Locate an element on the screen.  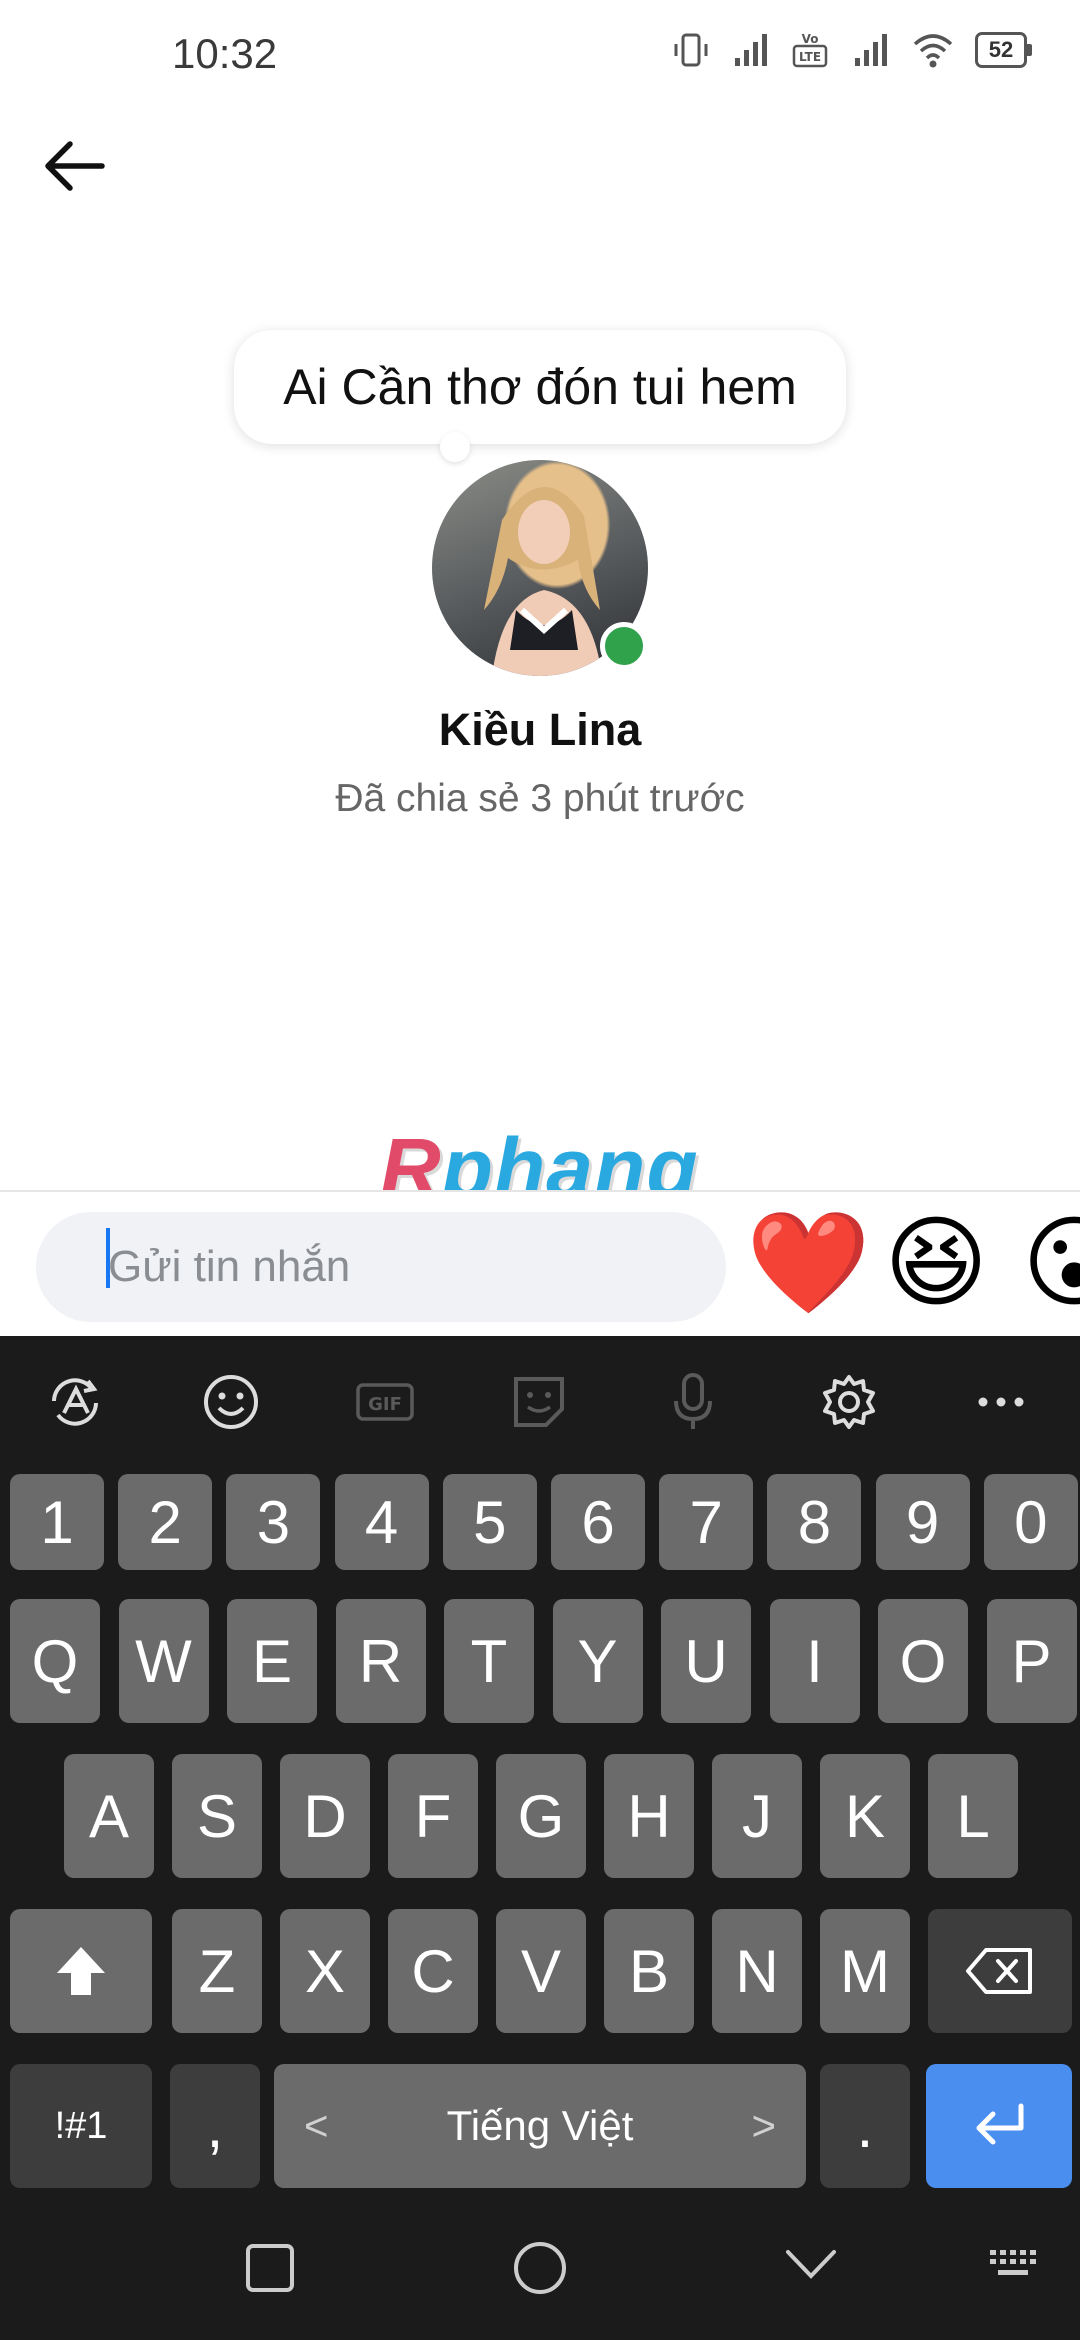
key-n: N is located at coordinates (757, 1971).